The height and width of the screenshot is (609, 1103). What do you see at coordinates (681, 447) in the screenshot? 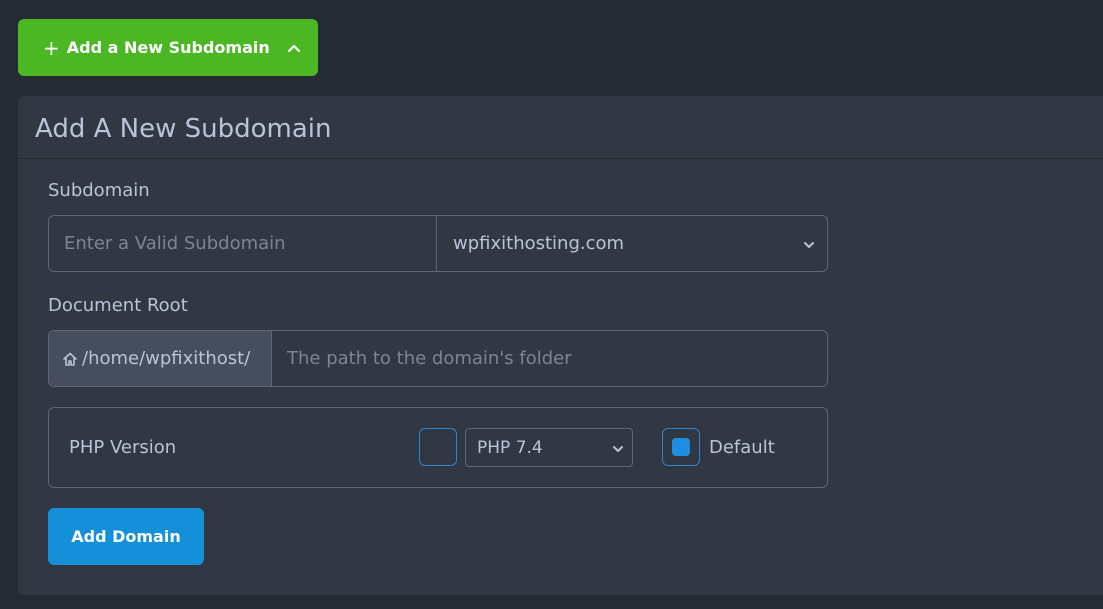
I see `php-default-checkbox` at bounding box center [681, 447].